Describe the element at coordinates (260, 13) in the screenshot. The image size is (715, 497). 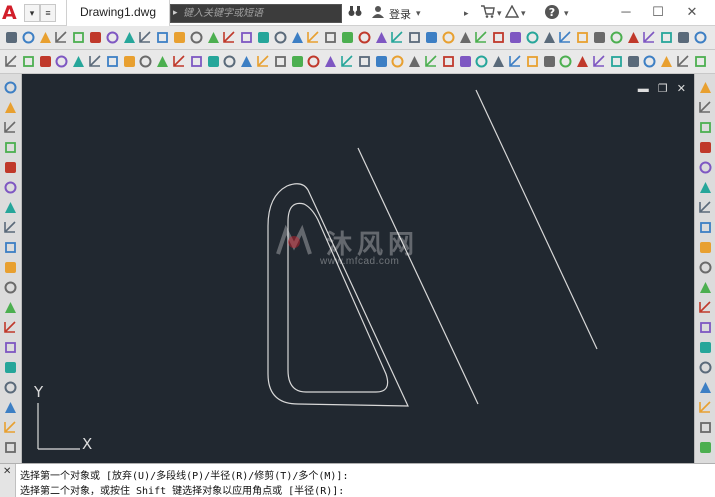
I see `search-input` at that location.